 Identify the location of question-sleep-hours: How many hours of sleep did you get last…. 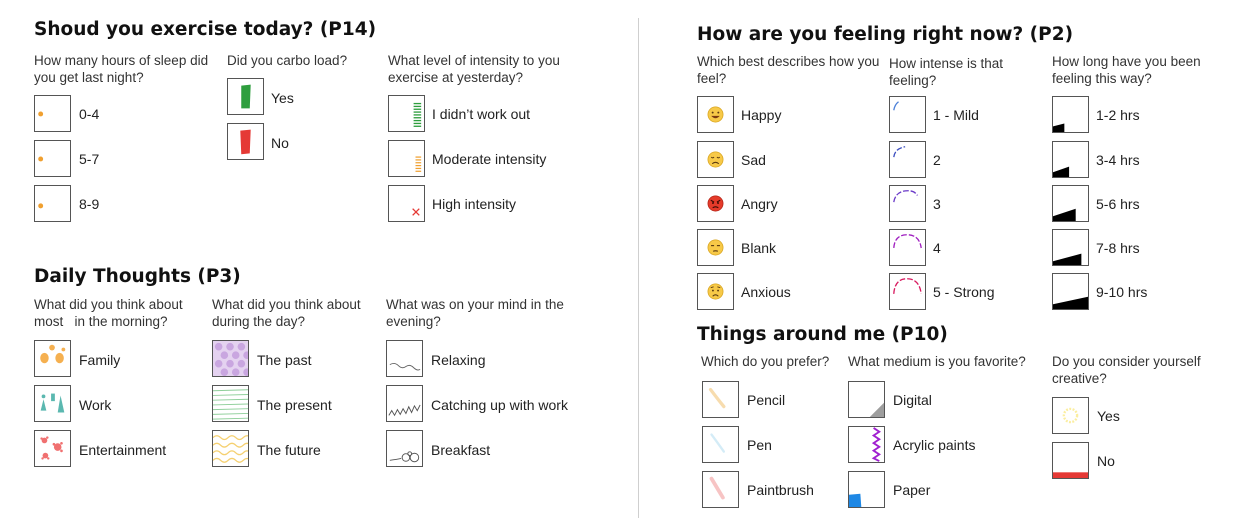
(121, 69).